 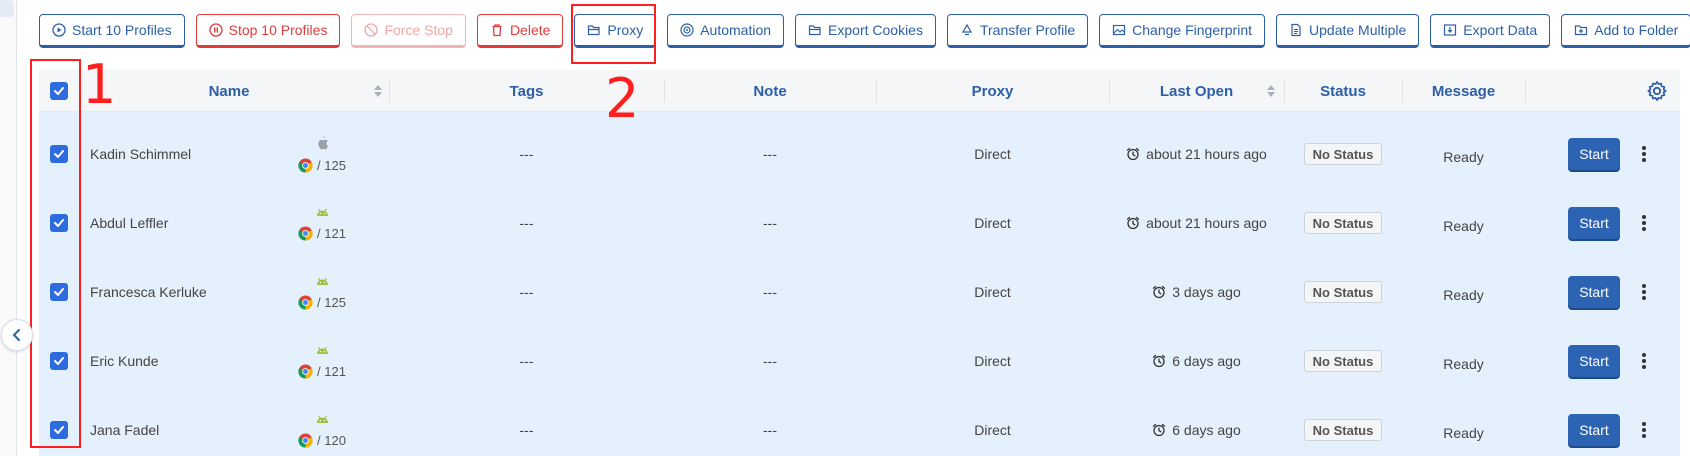 What do you see at coordinates (530, 30) in the screenshot?
I see `delete-label: Delete` at bounding box center [530, 30].